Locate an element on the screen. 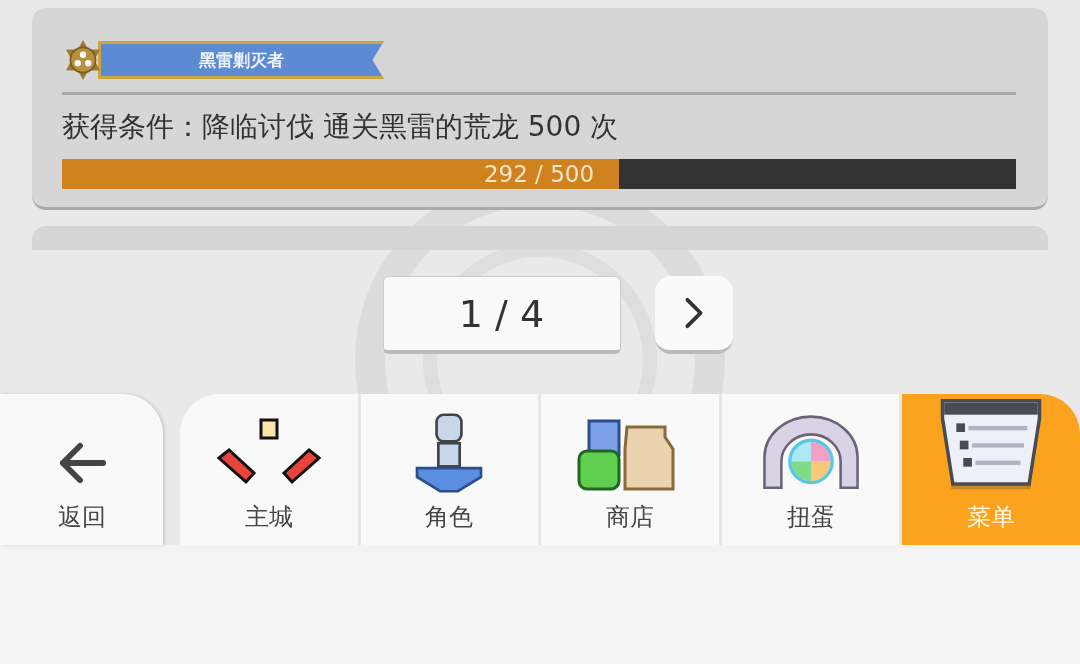 The width and height of the screenshot is (1080, 664). back-button: 返回 is located at coordinates (81, 469).